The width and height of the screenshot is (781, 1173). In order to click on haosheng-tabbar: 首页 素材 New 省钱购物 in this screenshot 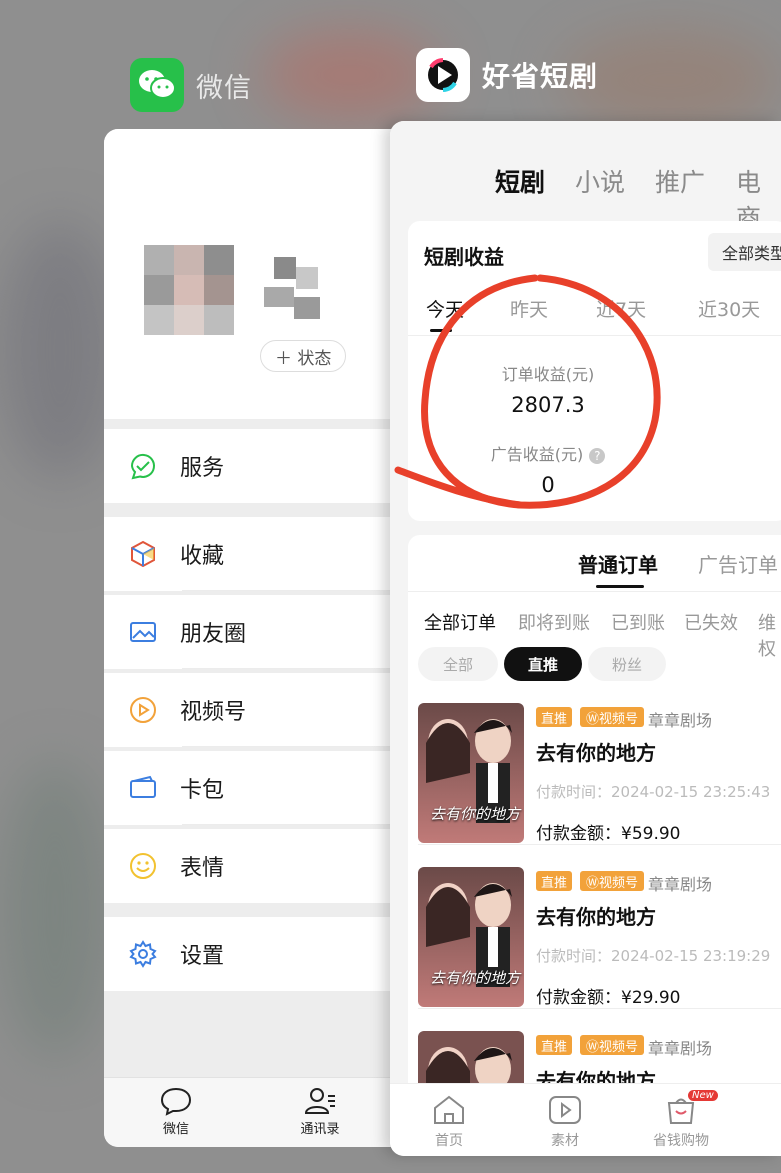, I will do `click(585, 1119)`.